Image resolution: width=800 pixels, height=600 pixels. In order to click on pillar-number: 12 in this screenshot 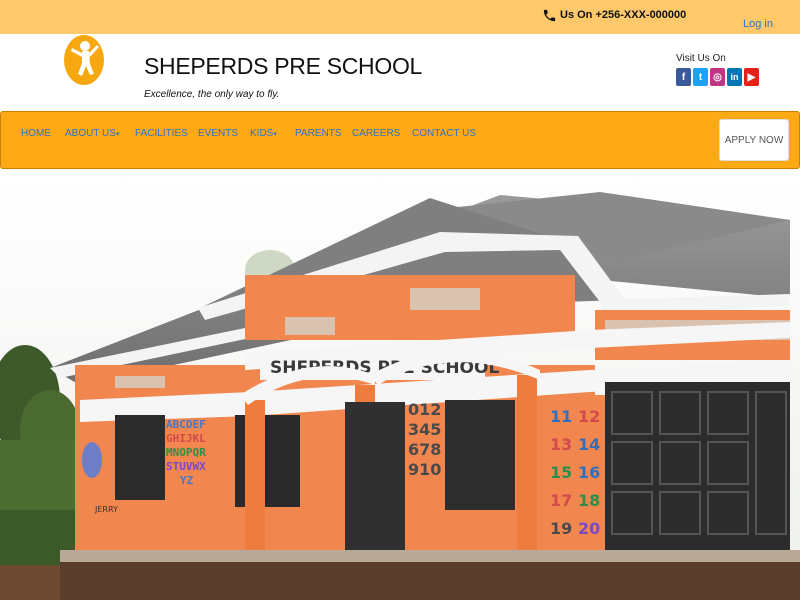, I will do `click(589, 416)`.